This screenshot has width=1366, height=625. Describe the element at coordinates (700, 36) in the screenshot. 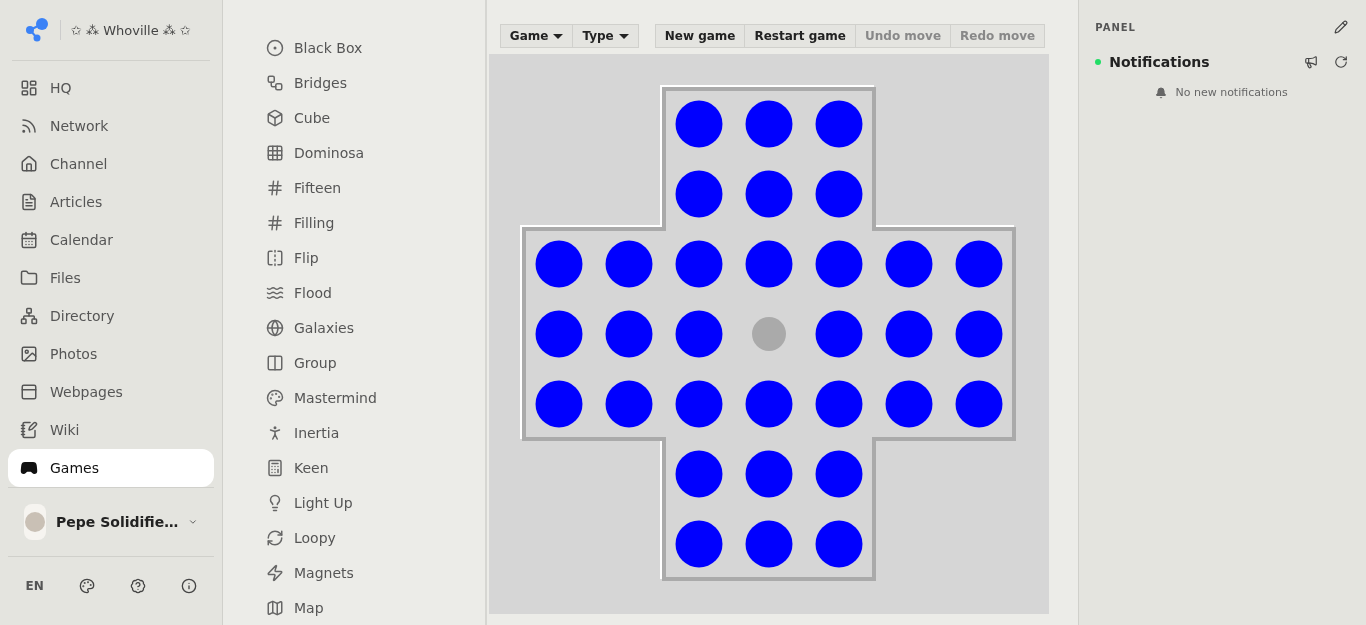

I see `action-button: New game` at that location.